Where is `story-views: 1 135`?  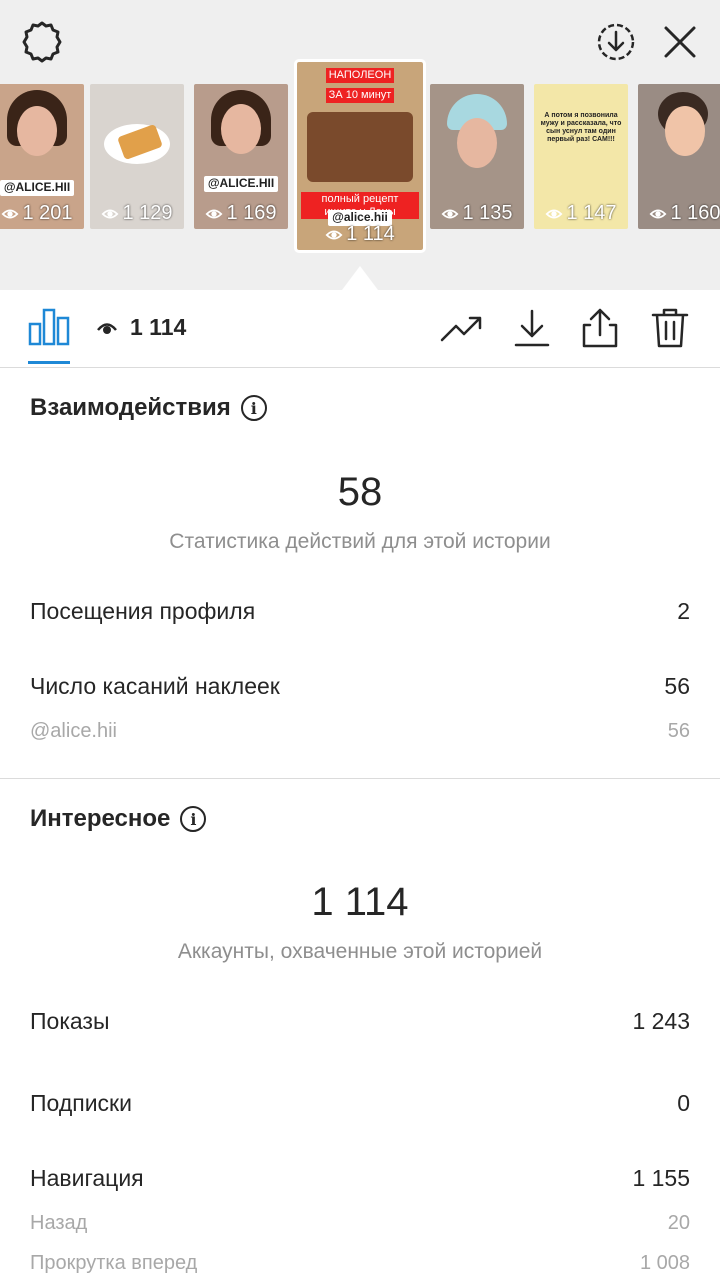 story-views: 1 135 is located at coordinates (477, 213).